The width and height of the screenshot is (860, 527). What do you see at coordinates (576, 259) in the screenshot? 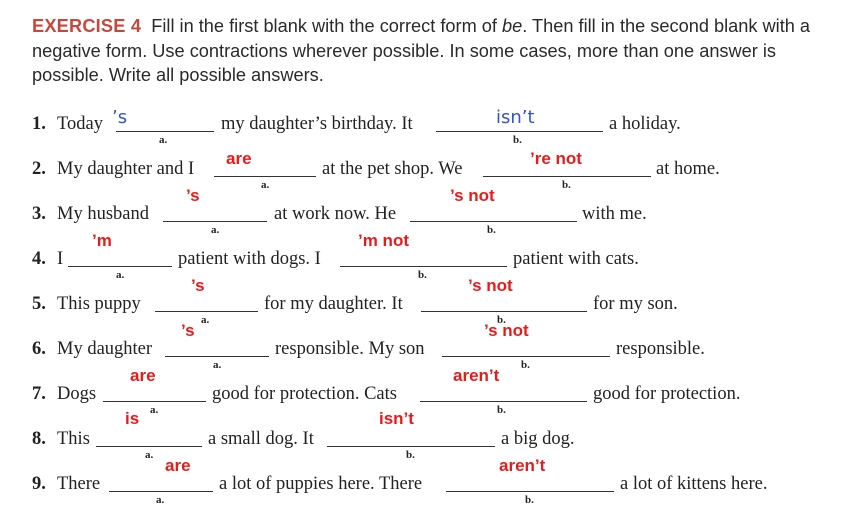
I see `item-4-text-end: patient with cats.` at bounding box center [576, 259].